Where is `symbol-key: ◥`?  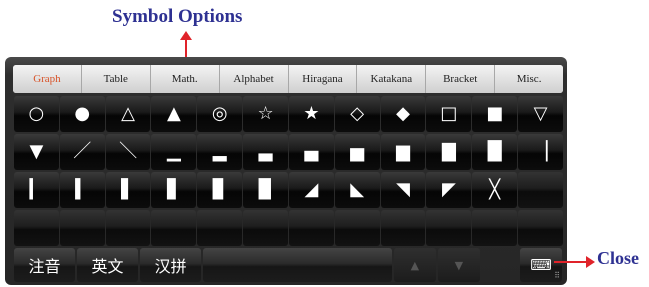 symbol-key: ◥ is located at coordinates (403, 190).